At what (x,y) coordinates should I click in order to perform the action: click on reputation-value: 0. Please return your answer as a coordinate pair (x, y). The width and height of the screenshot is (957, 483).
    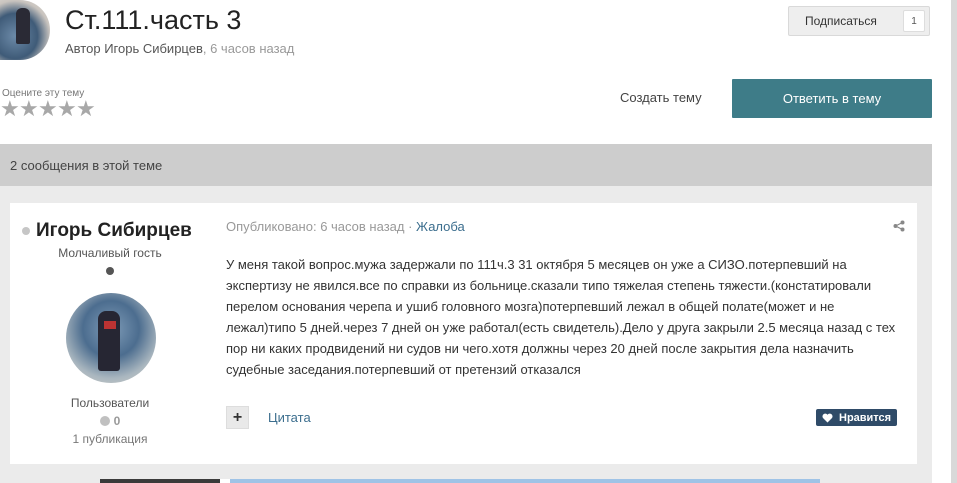
    Looking at the image, I should click on (117, 421).